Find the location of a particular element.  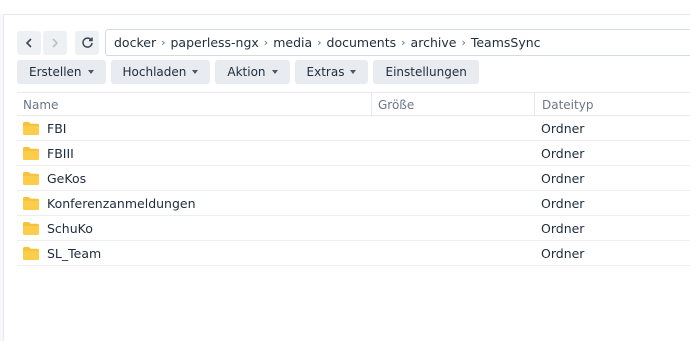

settings-button: Einstellungen is located at coordinates (426, 72).